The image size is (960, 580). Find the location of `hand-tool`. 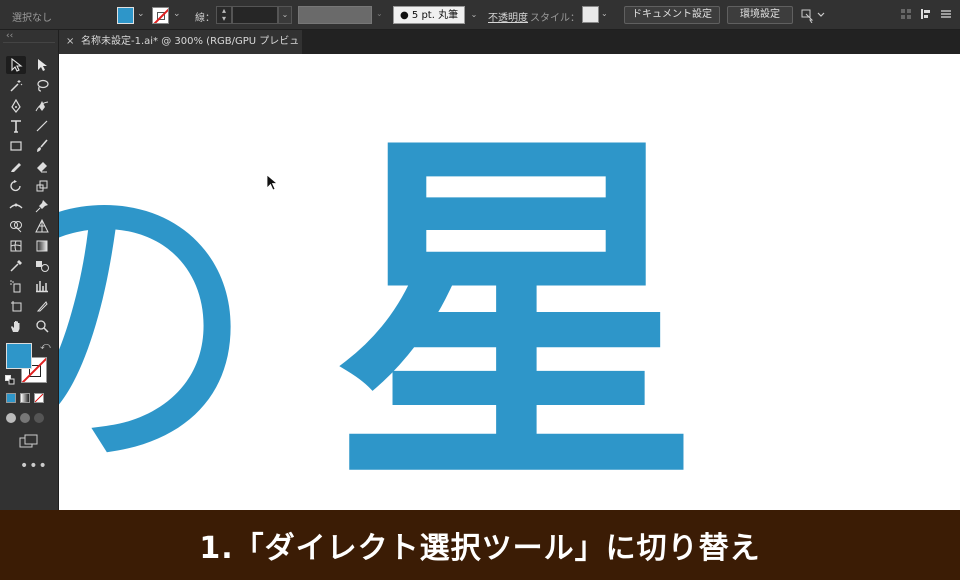

hand-tool is located at coordinates (16, 326).